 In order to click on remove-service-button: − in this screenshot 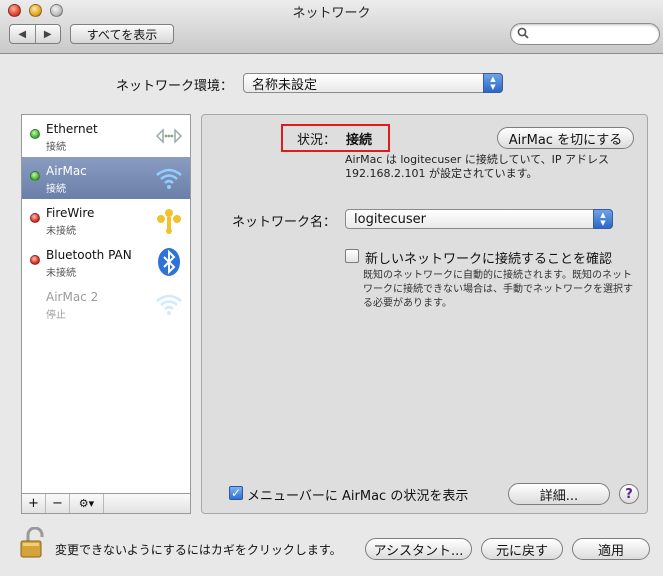, I will do `click(58, 503)`.